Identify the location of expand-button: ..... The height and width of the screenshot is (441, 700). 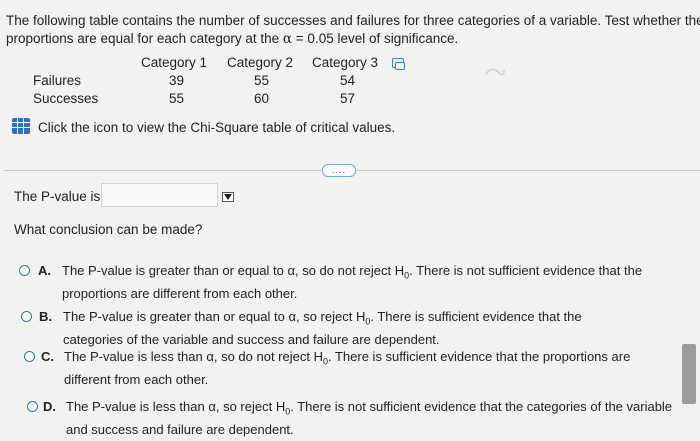
(339, 170).